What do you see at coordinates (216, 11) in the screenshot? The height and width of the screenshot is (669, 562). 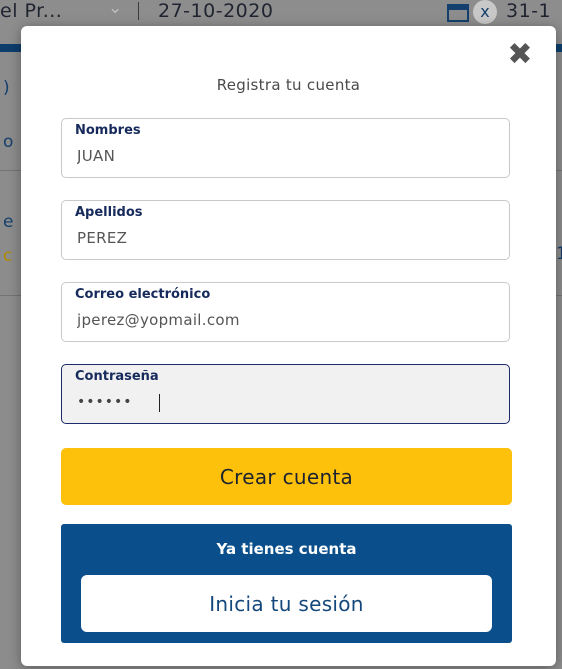 I see `background-date-from: 27-10-2020` at bounding box center [216, 11].